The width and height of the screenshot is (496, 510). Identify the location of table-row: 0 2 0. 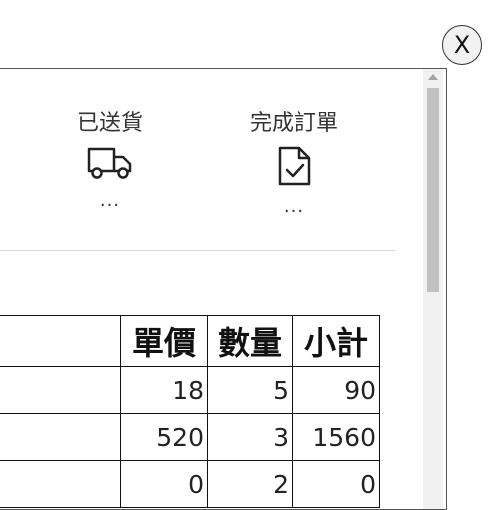
(190, 484).